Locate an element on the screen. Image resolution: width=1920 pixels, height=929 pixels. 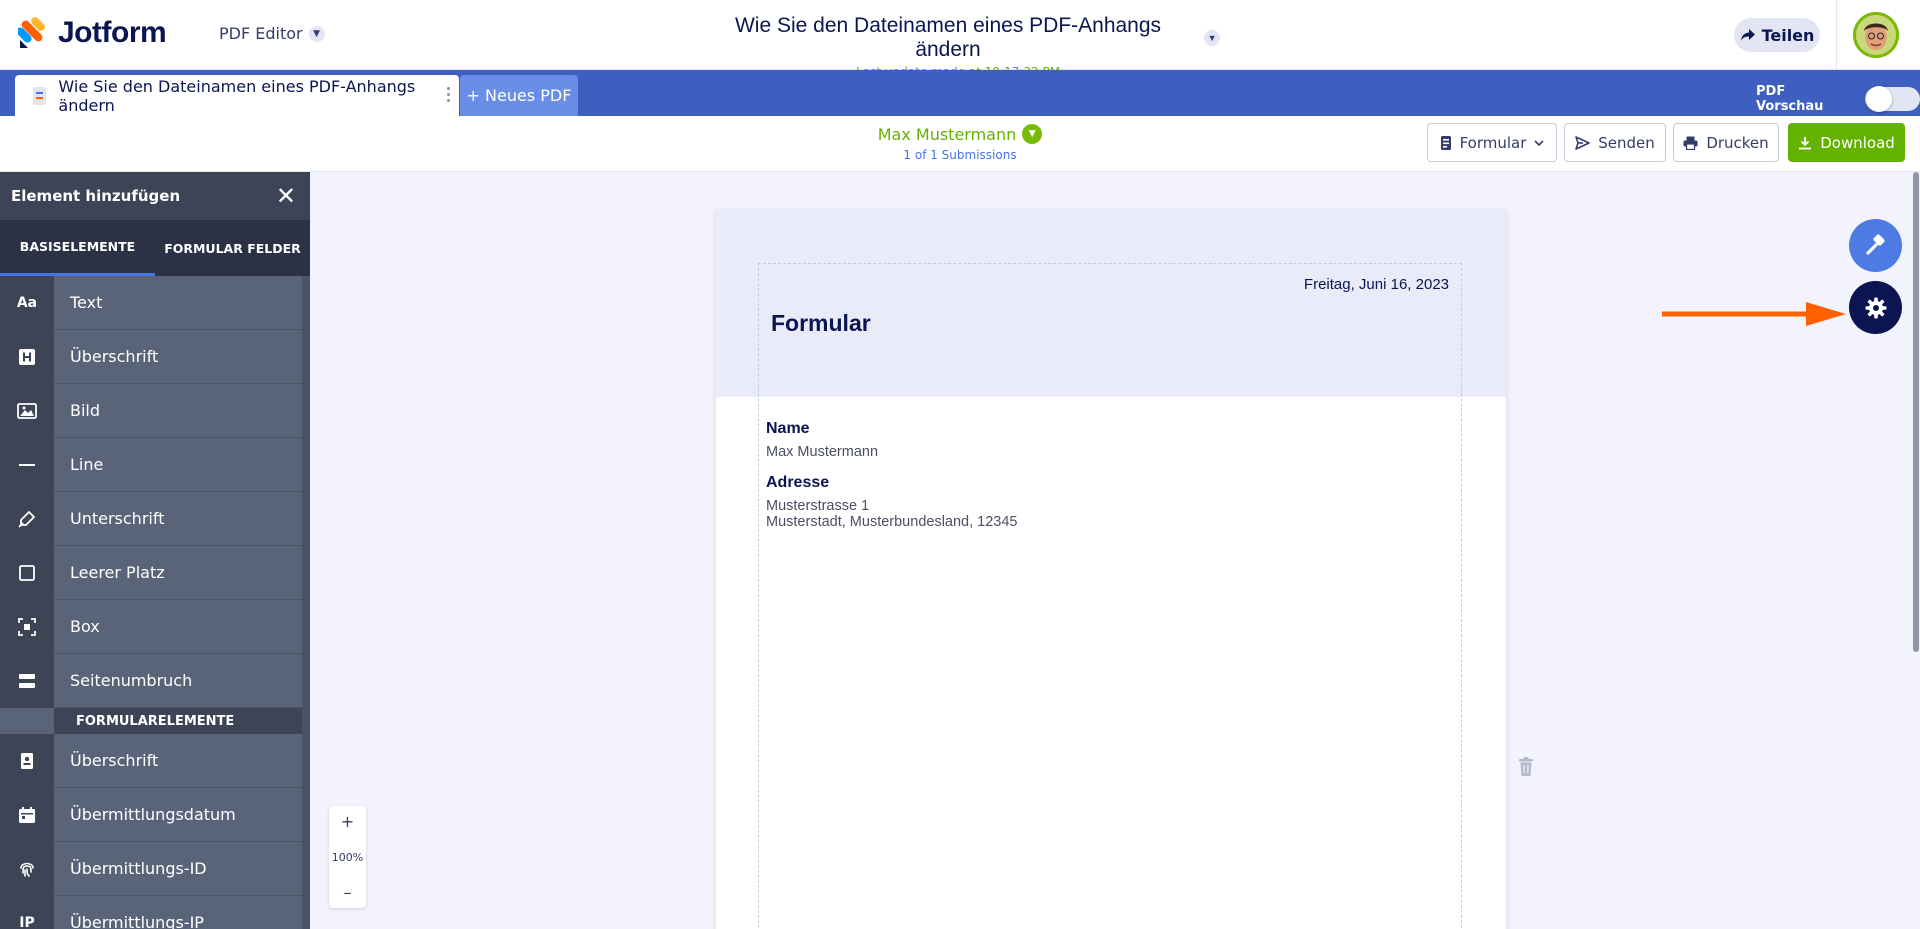
send-button: Senden is located at coordinates (1615, 142).